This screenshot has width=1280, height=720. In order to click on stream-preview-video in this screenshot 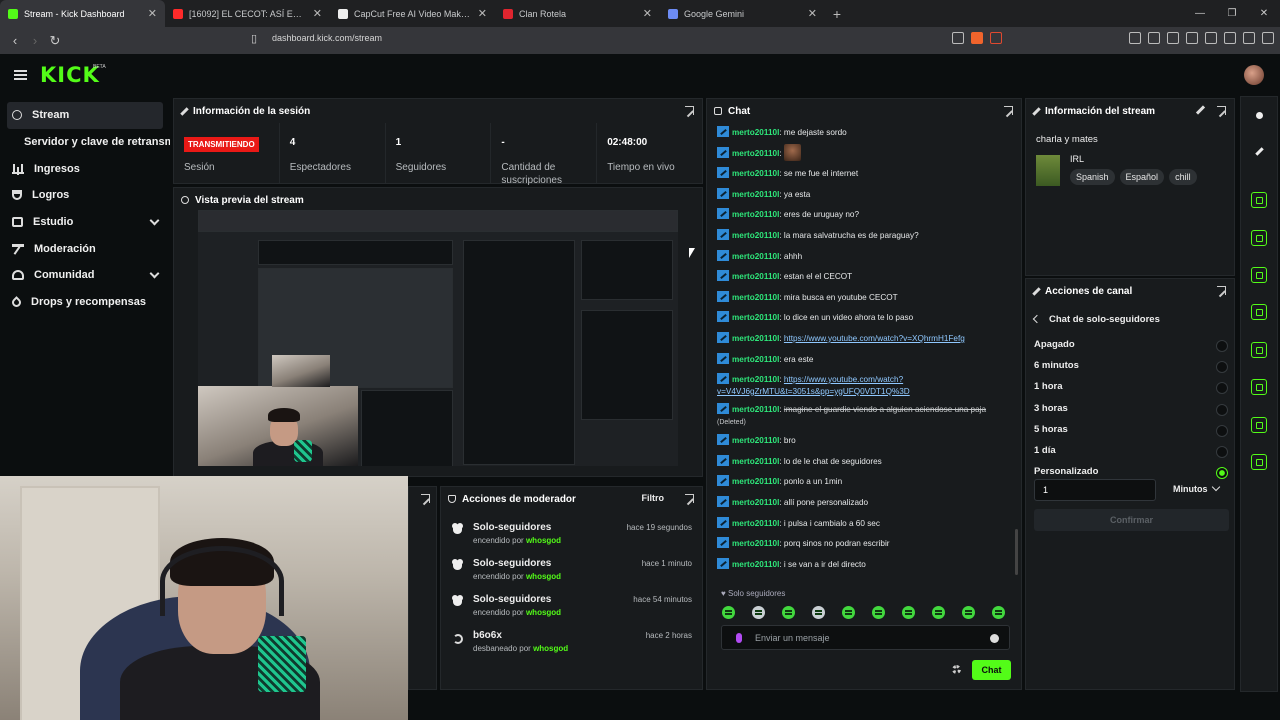, I will do `click(438, 338)`.